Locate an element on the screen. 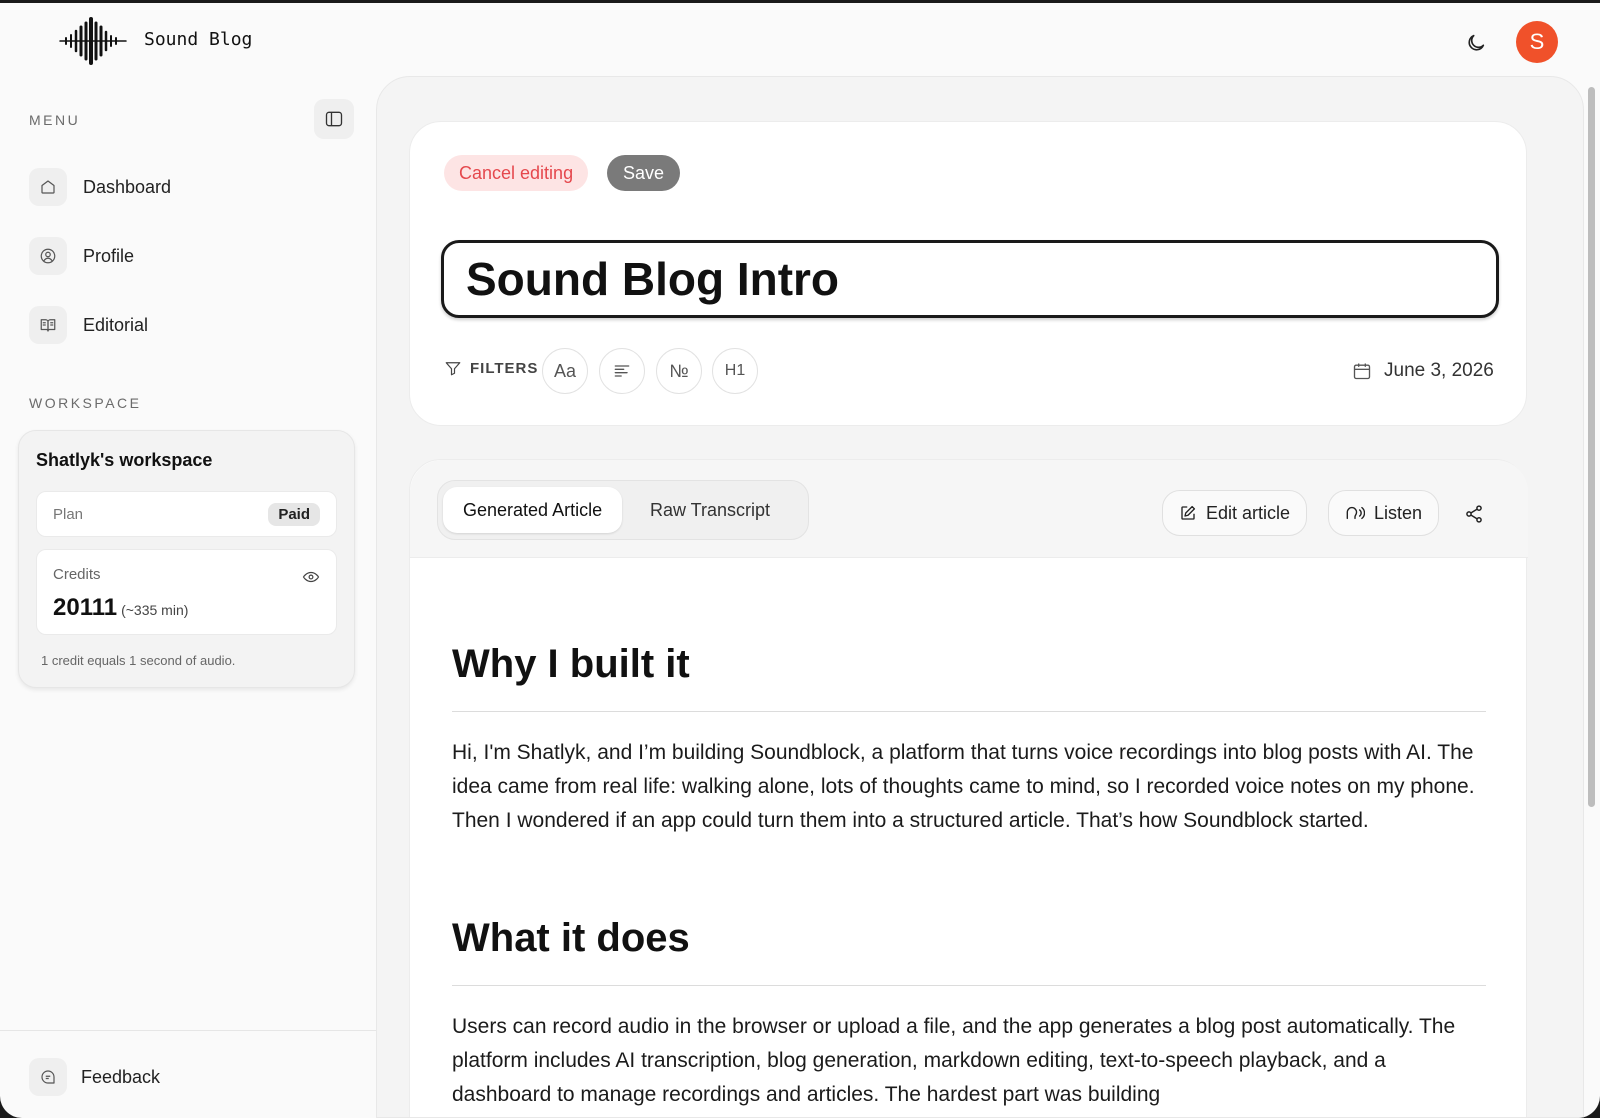 The image size is (1600, 1118). menu-section-label: MENU is located at coordinates (55, 120).